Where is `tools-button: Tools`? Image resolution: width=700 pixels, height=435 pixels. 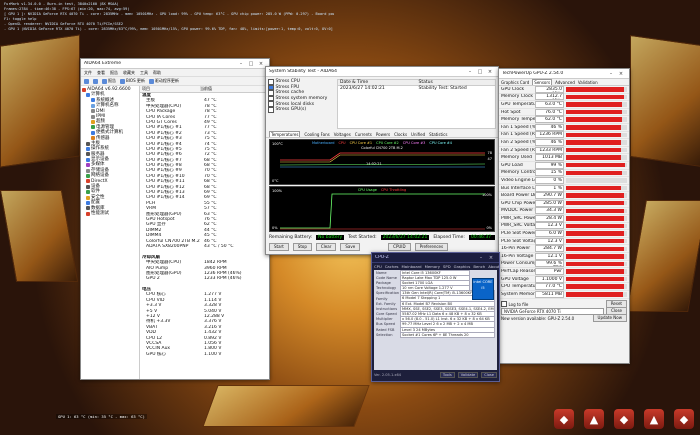
tools-button: Tools is located at coordinates (447, 375).